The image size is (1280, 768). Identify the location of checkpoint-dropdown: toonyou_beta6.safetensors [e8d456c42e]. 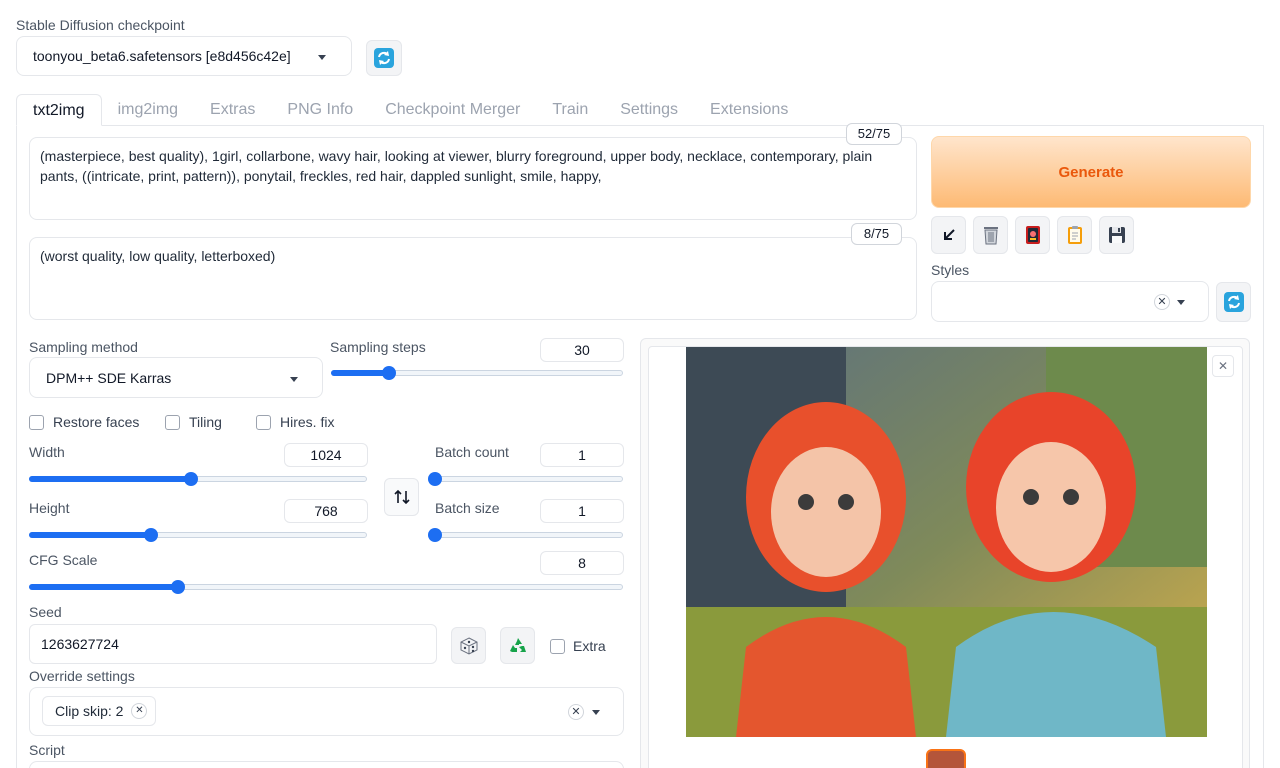
(184, 56).